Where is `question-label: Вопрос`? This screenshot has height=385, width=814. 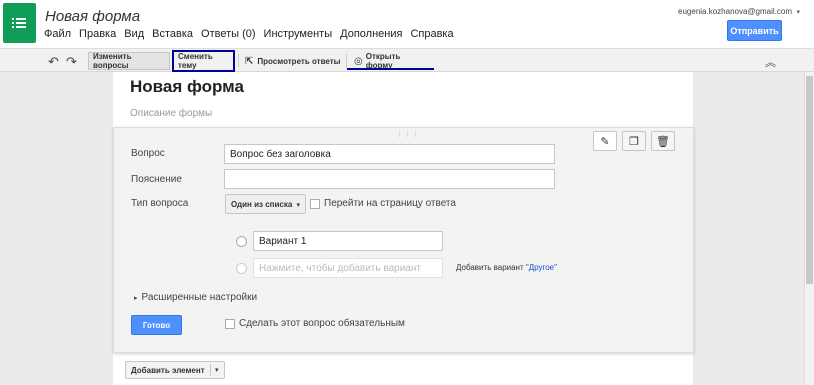
question-label: Вопрос is located at coordinates (148, 153).